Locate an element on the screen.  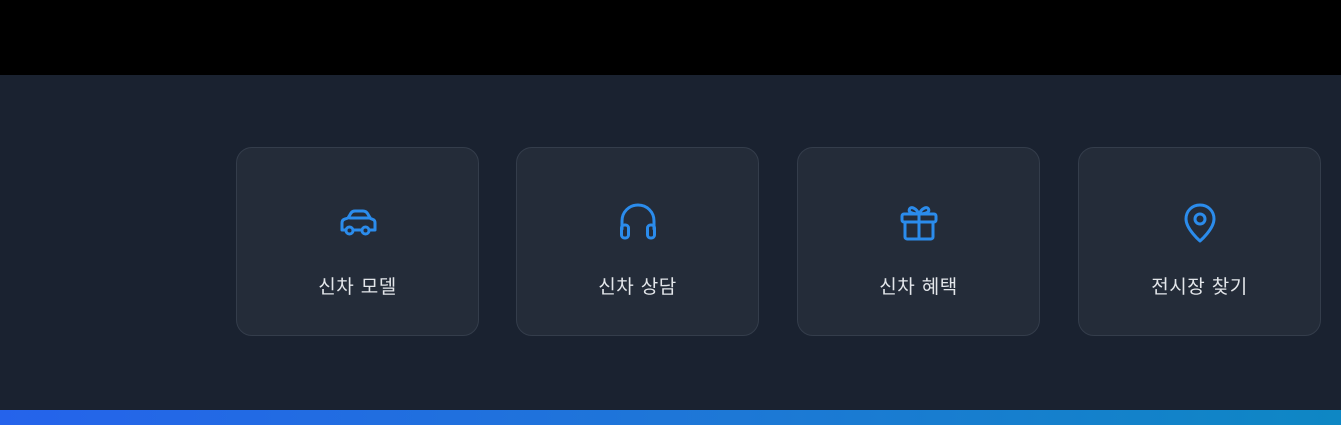
bottom-accent-bar is located at coordinates (670, 417).